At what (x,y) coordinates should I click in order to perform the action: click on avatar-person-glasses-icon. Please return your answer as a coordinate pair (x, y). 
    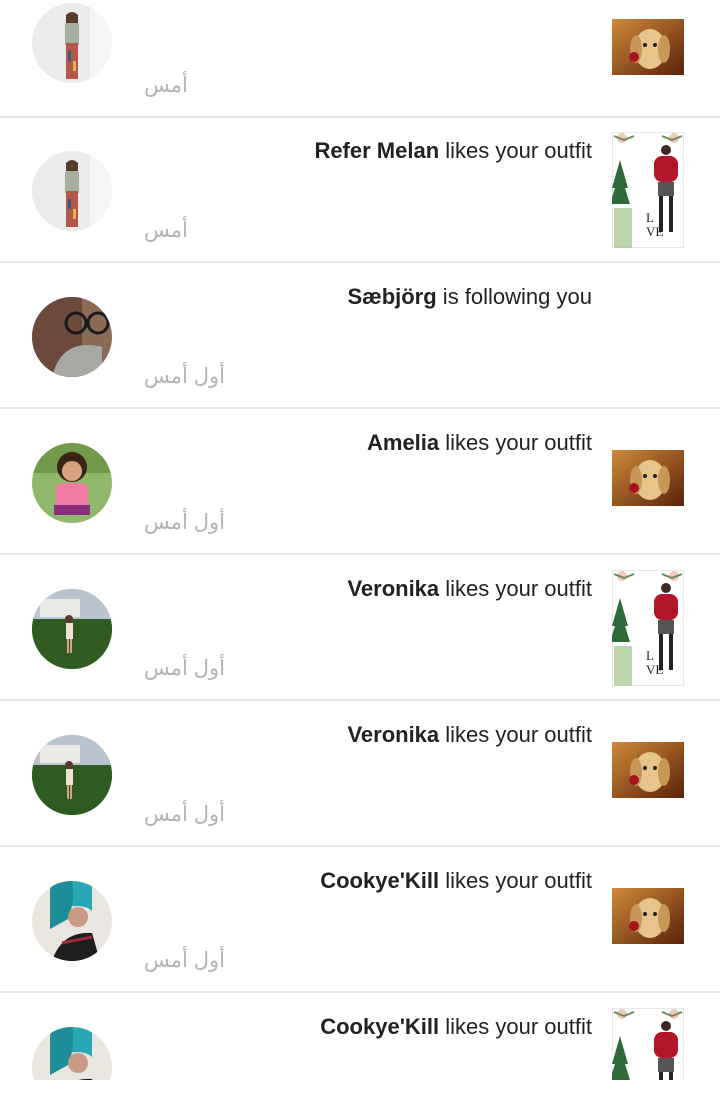
    Looking at the image, I should click on (72, 337).